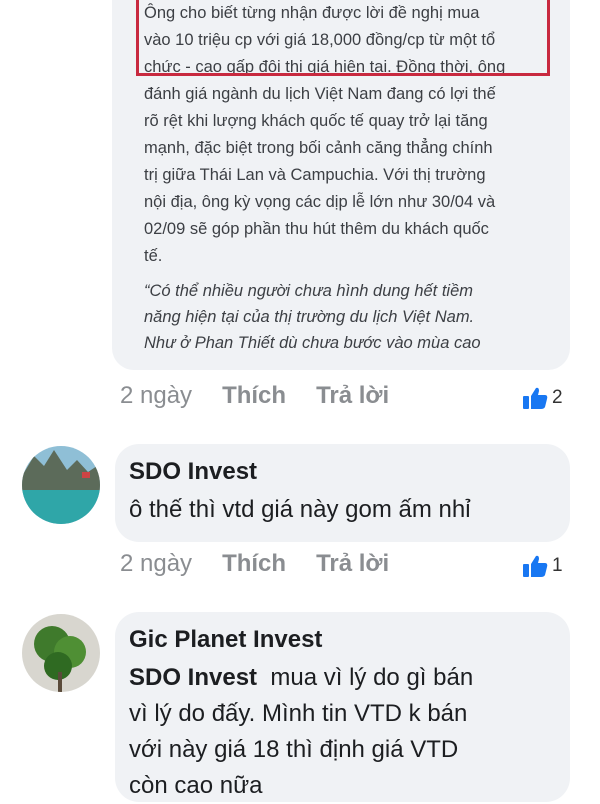 The width and height of the screenshot is (600, 804). Describe the element at coordinates (300, 509) in the screenshot. I see `comment-text: ô thế thì vtd giá này gom ấm nhỉ` at that location.